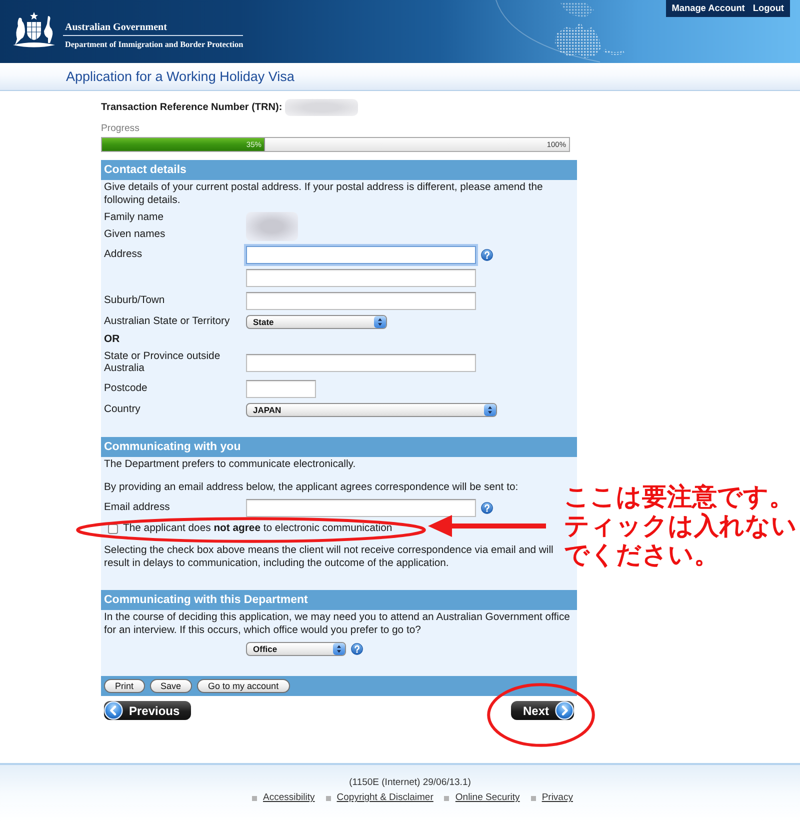 The height and width of the screenshot is (823, 800). I want to click on footer-link: Copyright & Disclaimer, so click(385, 798).